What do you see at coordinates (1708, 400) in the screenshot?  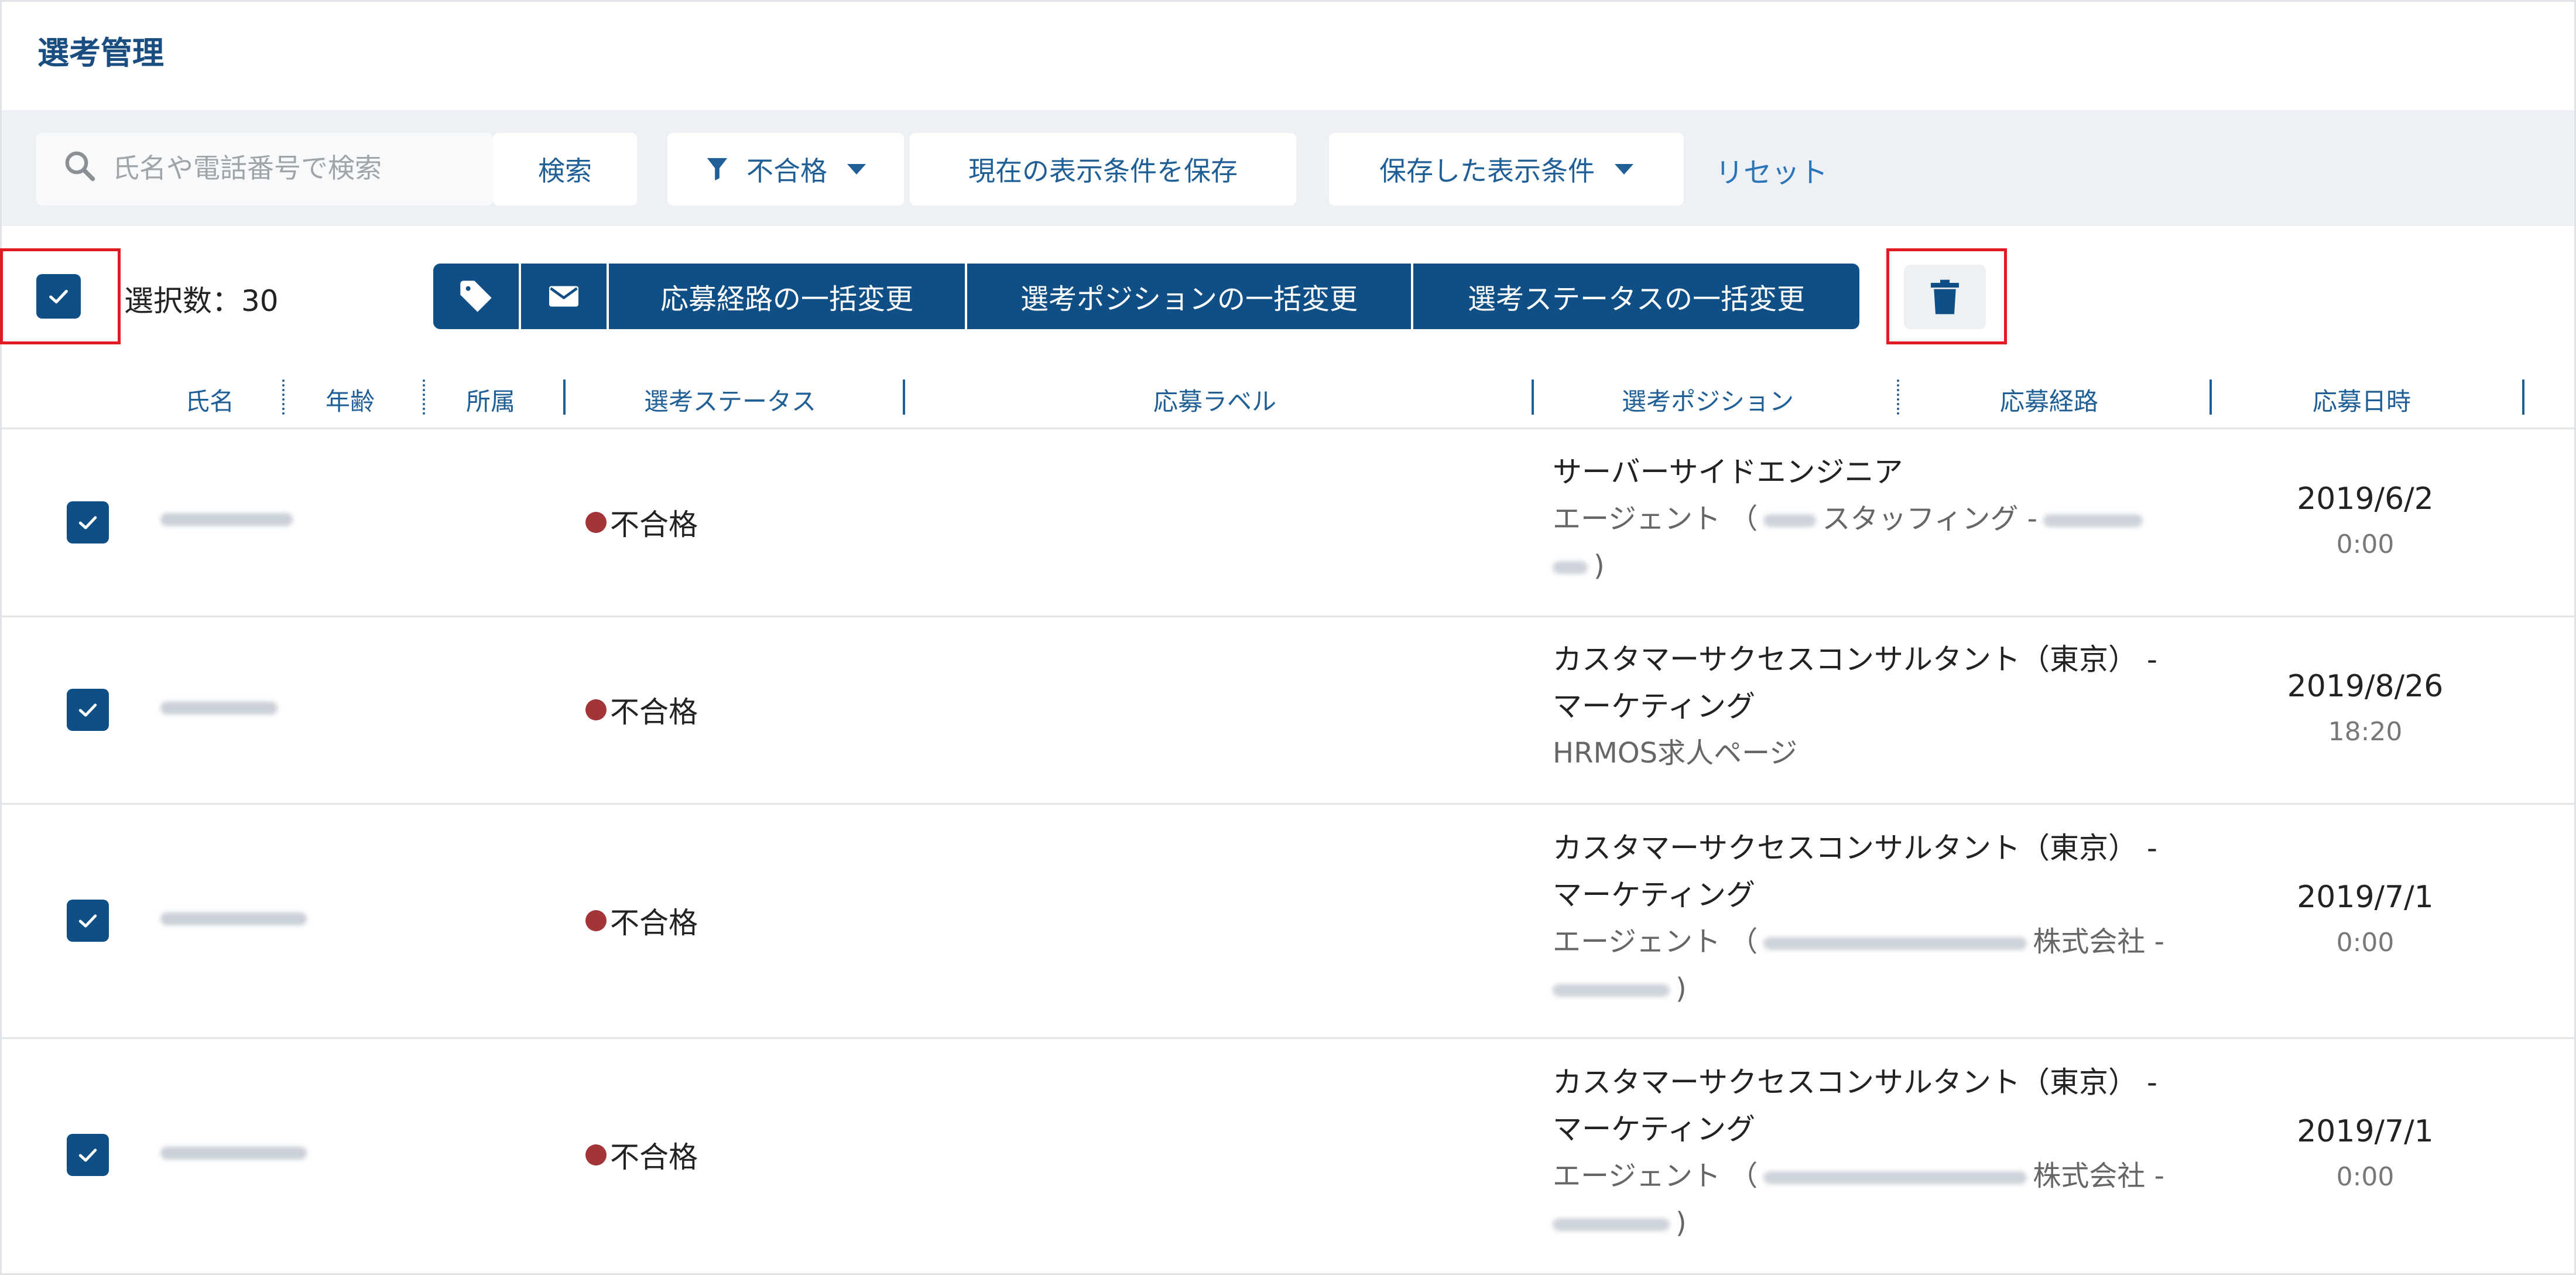 I see `column-header-position: 選考ポジション` at bounding box center [1708, 400].